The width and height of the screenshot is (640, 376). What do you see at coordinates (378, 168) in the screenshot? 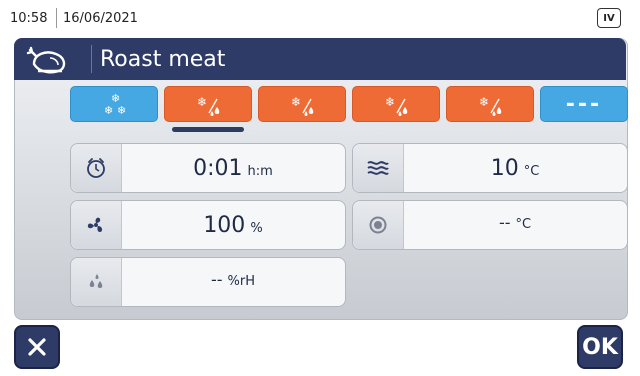
I see `air-temperature-icon` at bounding box center [378, 168].